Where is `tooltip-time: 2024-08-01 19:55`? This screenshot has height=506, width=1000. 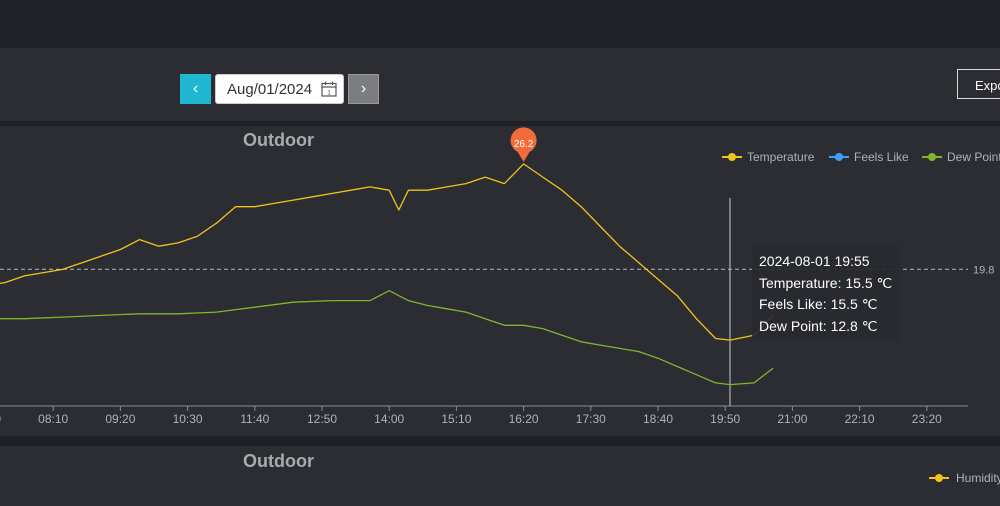
tooltip-time: 2024-08-01 19:55 is located at coordinates (814, 261).